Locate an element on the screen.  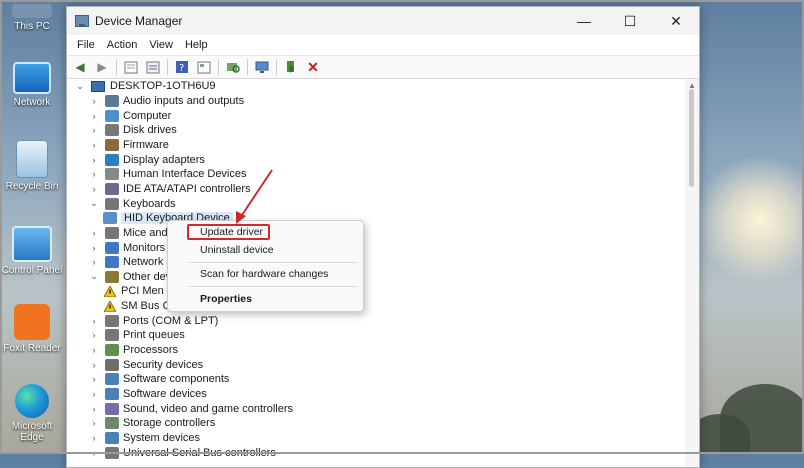
annotation-arrow-icon is located at coordinates (254, 196).